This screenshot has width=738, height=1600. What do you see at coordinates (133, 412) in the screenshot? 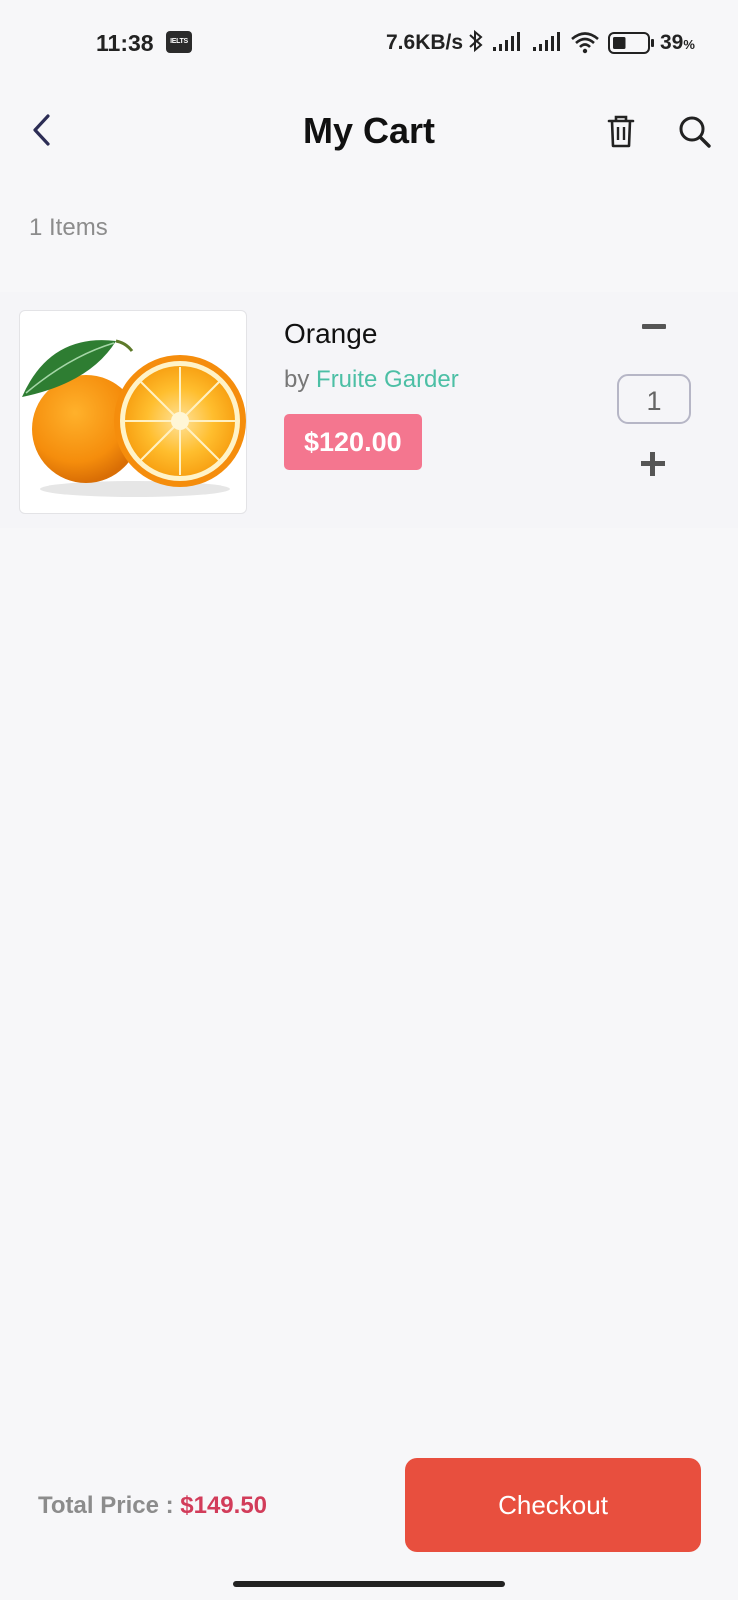
I see `product-image` at bounding box center [133, 412].